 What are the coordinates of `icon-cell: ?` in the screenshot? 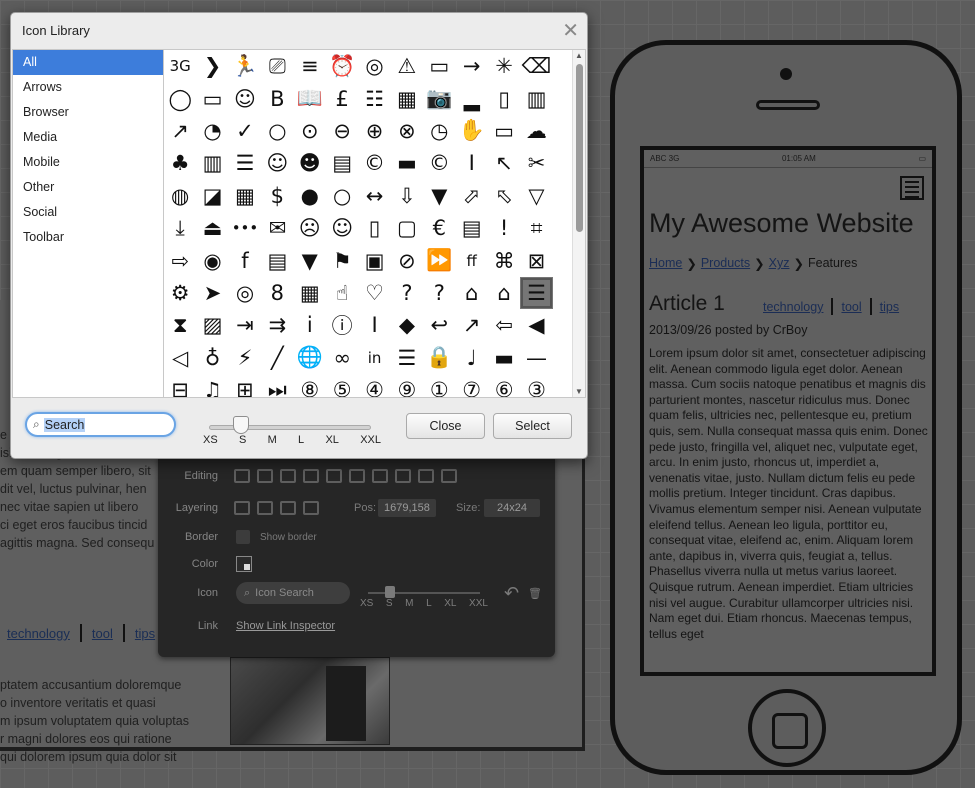 It's located at (407, 293).